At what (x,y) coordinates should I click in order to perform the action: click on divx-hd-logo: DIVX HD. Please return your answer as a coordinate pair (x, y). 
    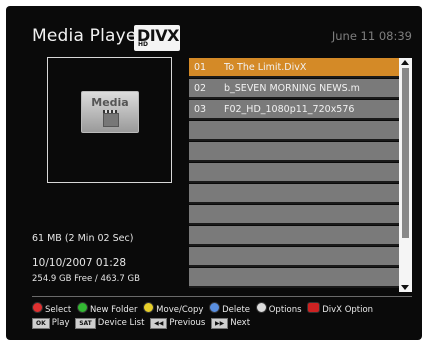
    Looking at the image, I should click on (157, 38).